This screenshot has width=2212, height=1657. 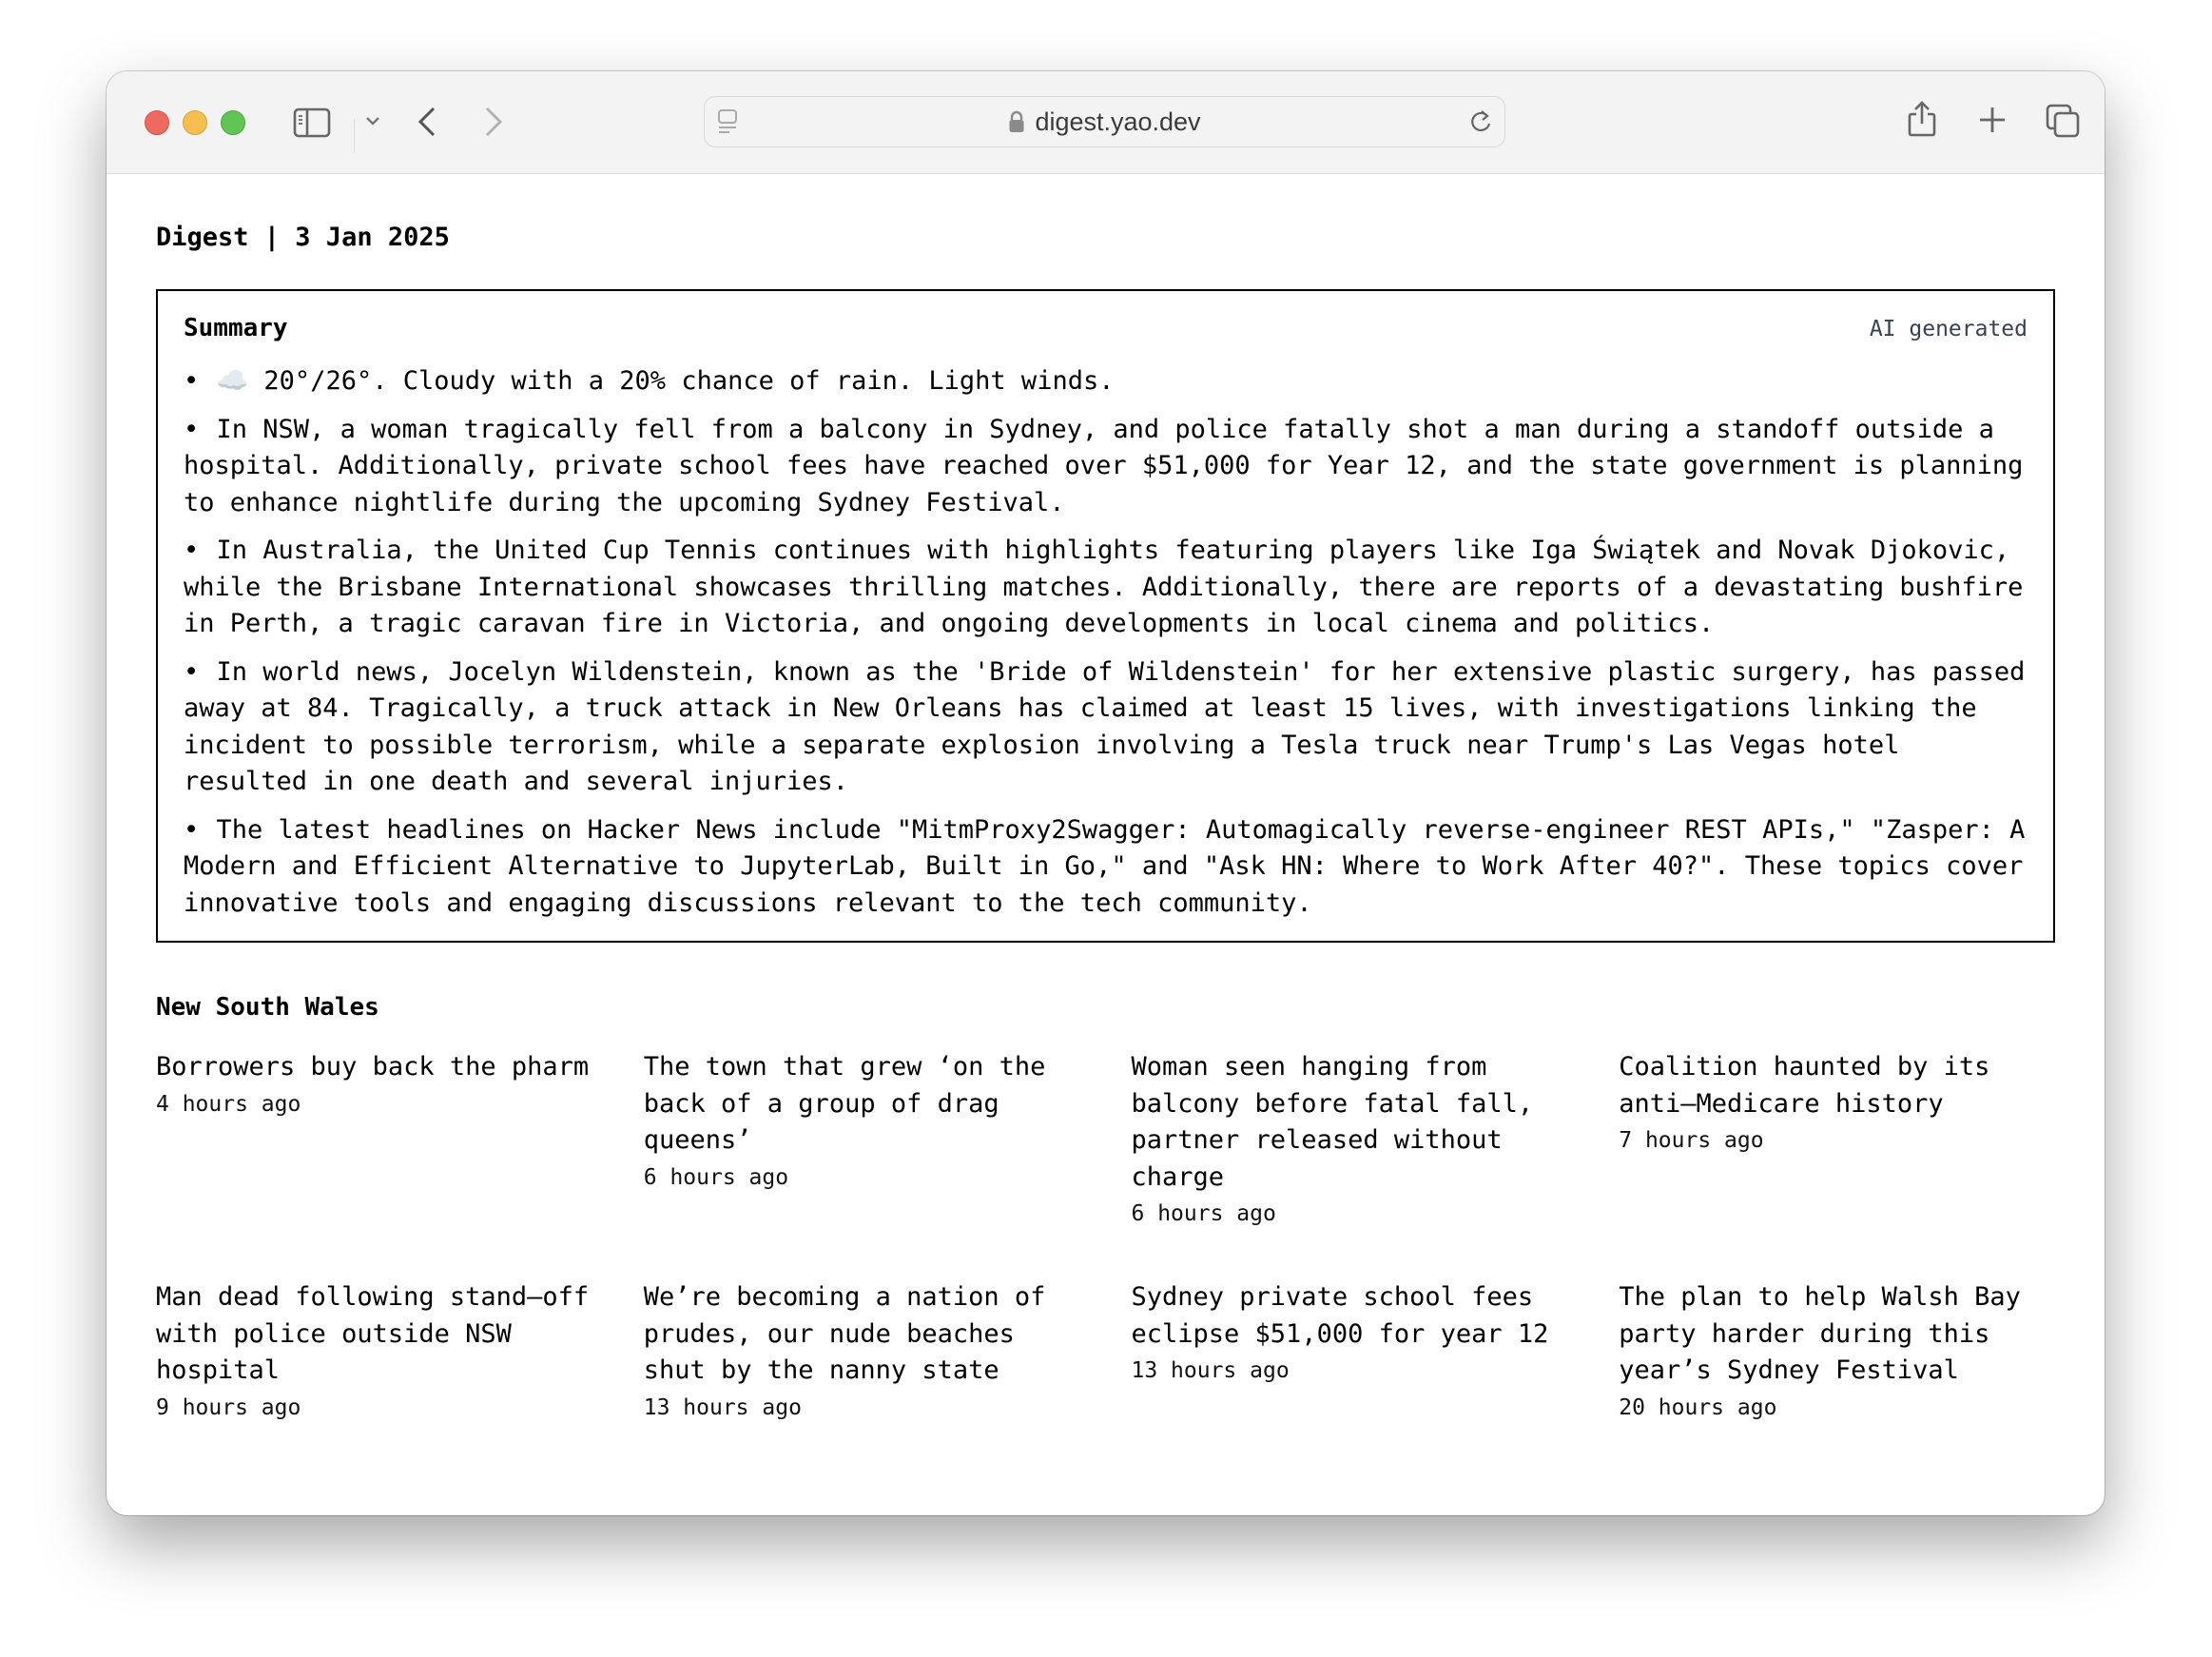 What do you see at coordinates (233, 122) in the screenshot?
I see `zoom-window-button` at bounding box center [233, 122].